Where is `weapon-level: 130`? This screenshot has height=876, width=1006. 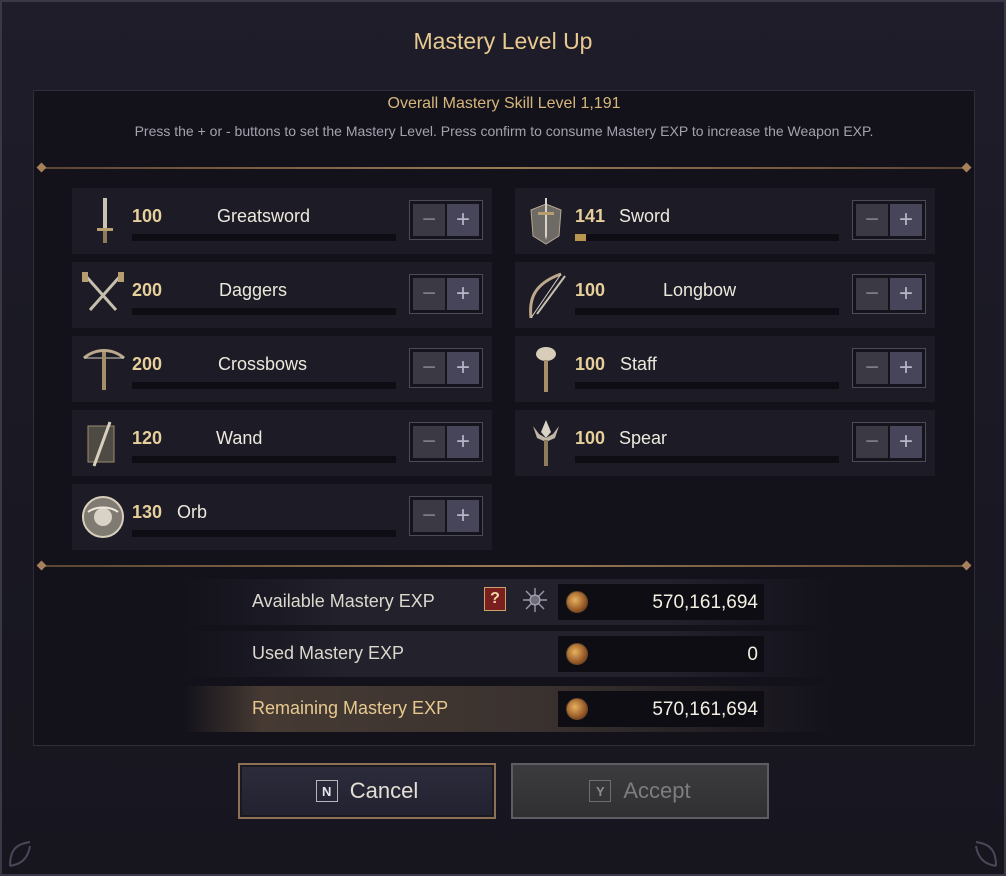 weapon-level: 130 is located at coordinates (147, 512).